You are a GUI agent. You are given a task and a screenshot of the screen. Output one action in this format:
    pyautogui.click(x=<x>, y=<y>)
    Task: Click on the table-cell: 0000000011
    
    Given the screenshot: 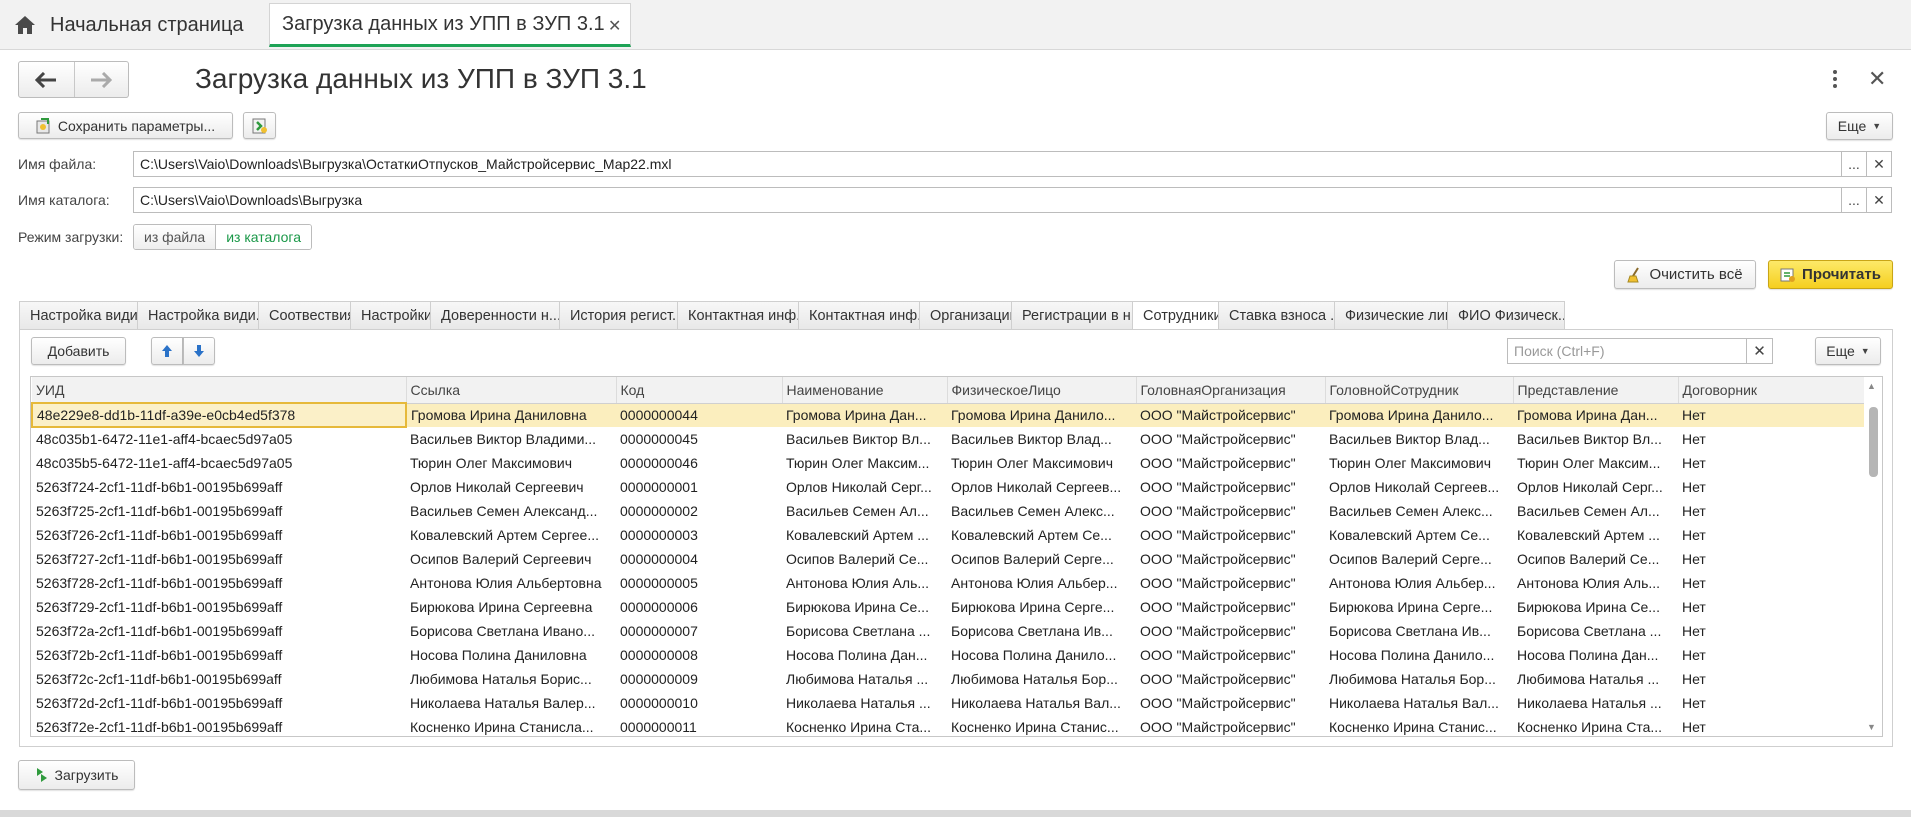 What is the action you would take?
    pyautogui.click(x=699, y=725)
    